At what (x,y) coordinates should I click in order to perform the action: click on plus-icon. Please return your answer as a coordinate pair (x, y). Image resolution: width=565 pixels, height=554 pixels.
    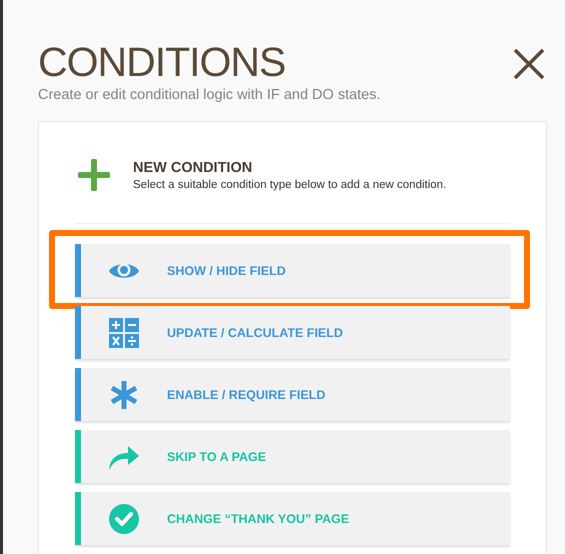
    Looking at the image, I should click on (94, 175).